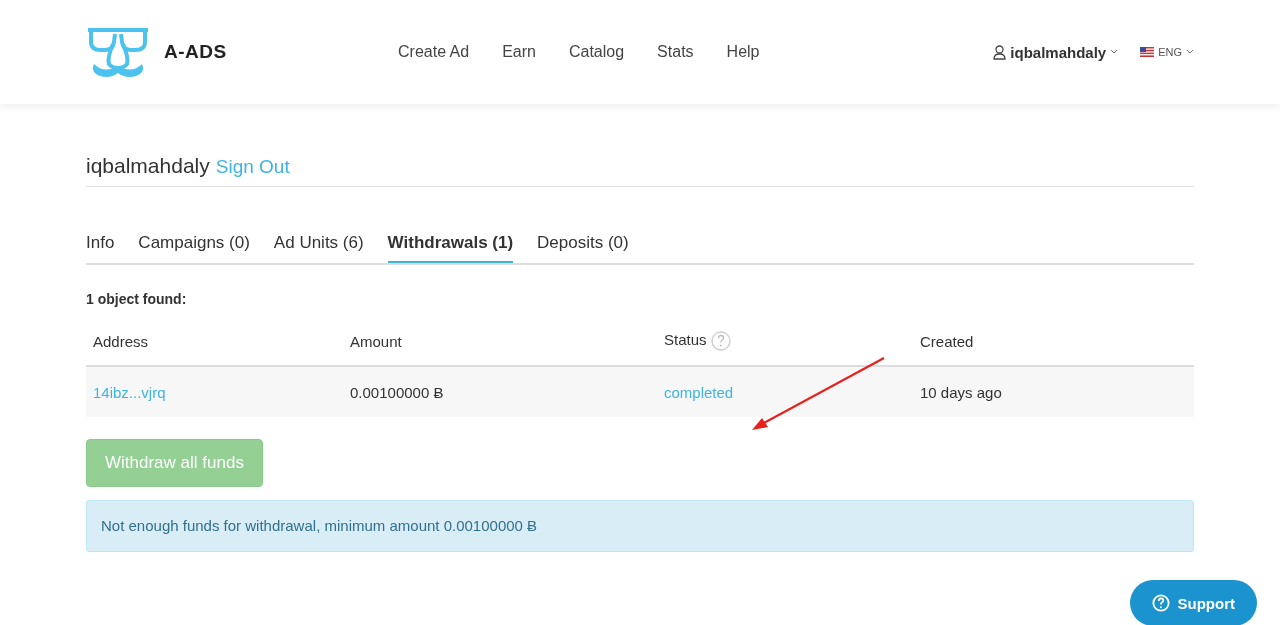 The width and height of the screenshot is (1280, 625). What do you see at coordinates (148, 166) in the screenshot?
I see `username: iqbalmahdaly` at bounding box center [148, 166].